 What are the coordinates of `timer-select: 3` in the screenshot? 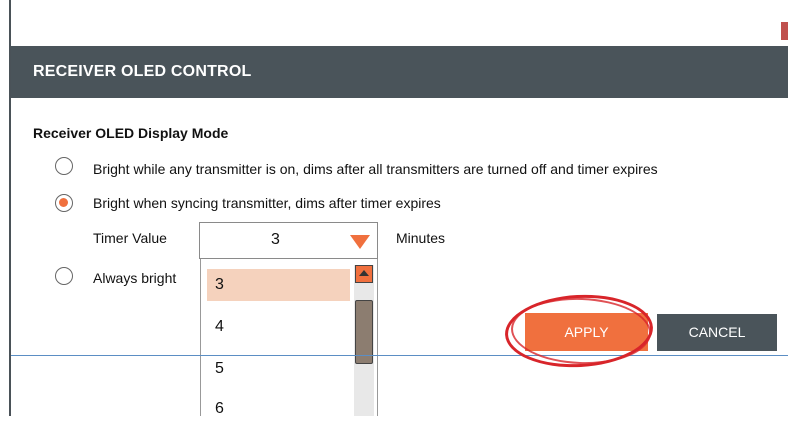 It's located at (288, 240).